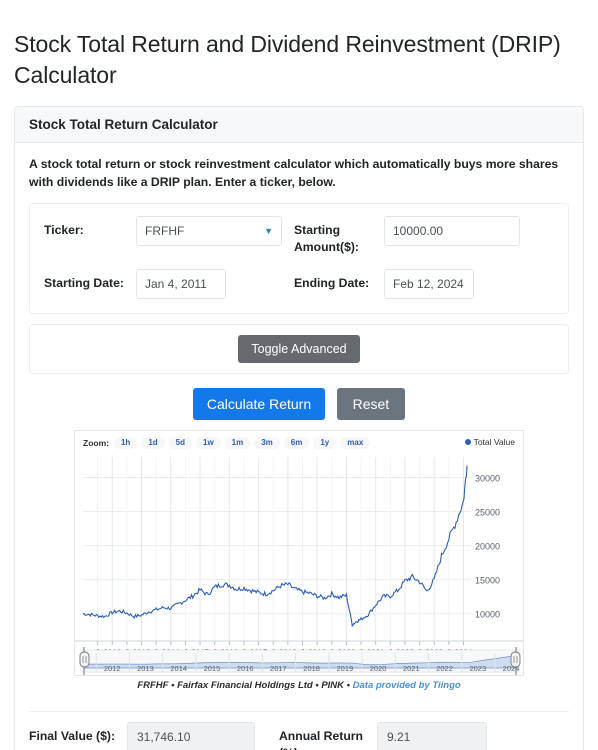 This screenshot has height=750, width=598. I want to click on annual-return-group: Annual Return (%): 9.21, so click(383, 736).